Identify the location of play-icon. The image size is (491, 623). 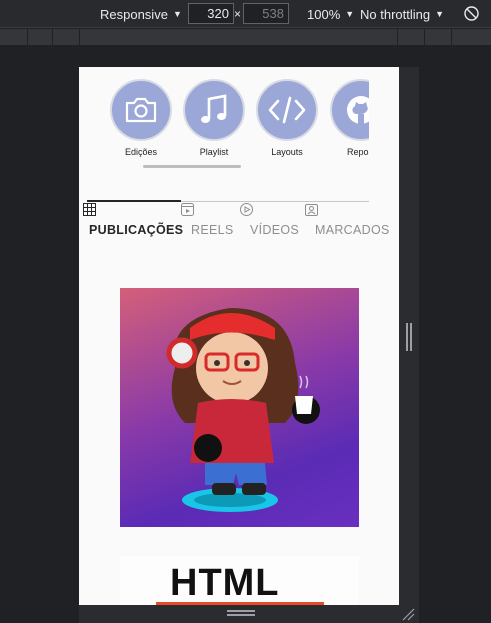
(246, 209).